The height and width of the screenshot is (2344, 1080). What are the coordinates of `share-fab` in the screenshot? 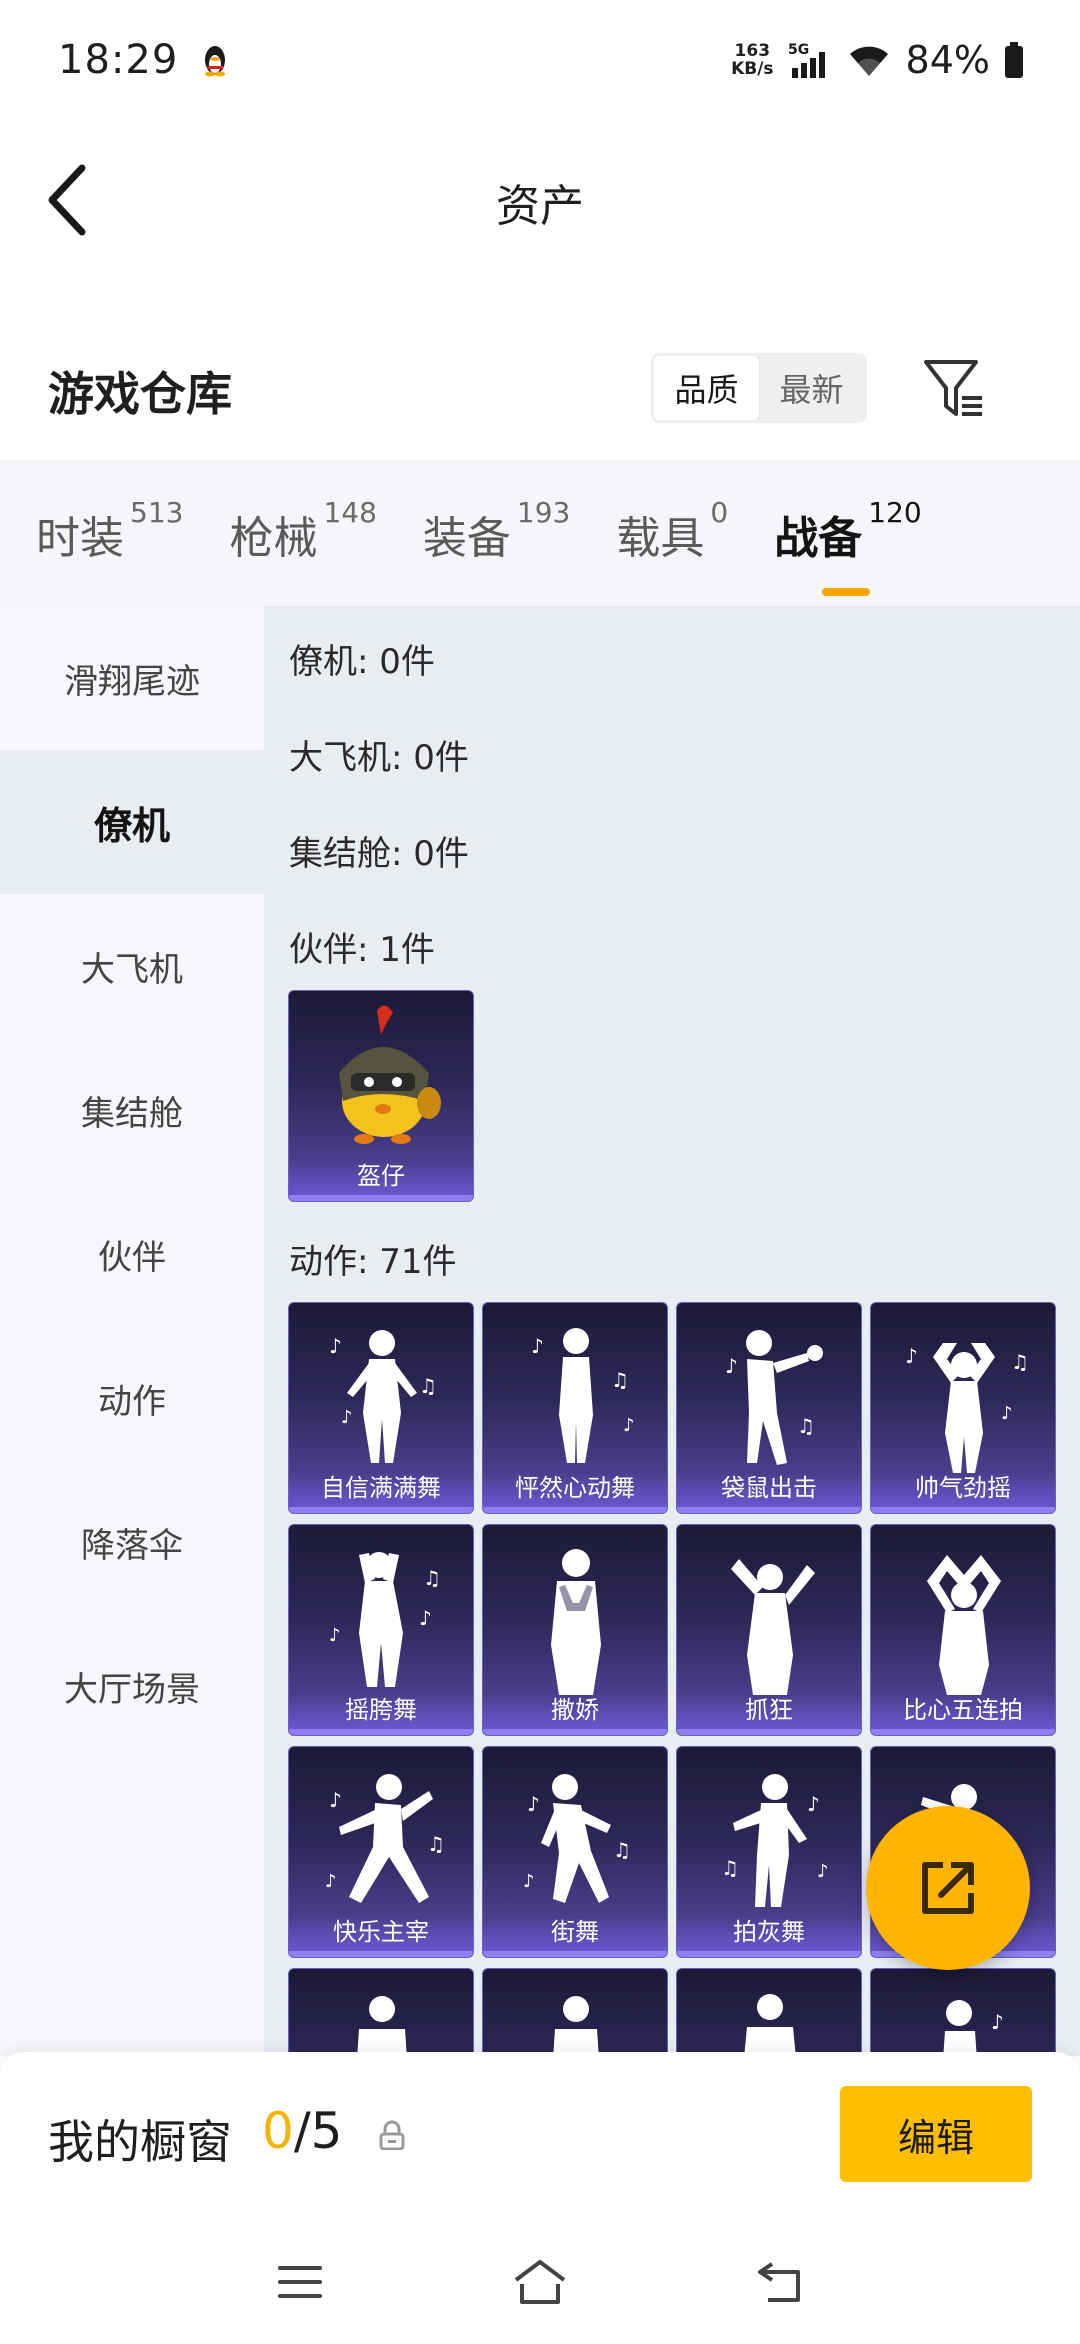 It's located at (948, 1888).